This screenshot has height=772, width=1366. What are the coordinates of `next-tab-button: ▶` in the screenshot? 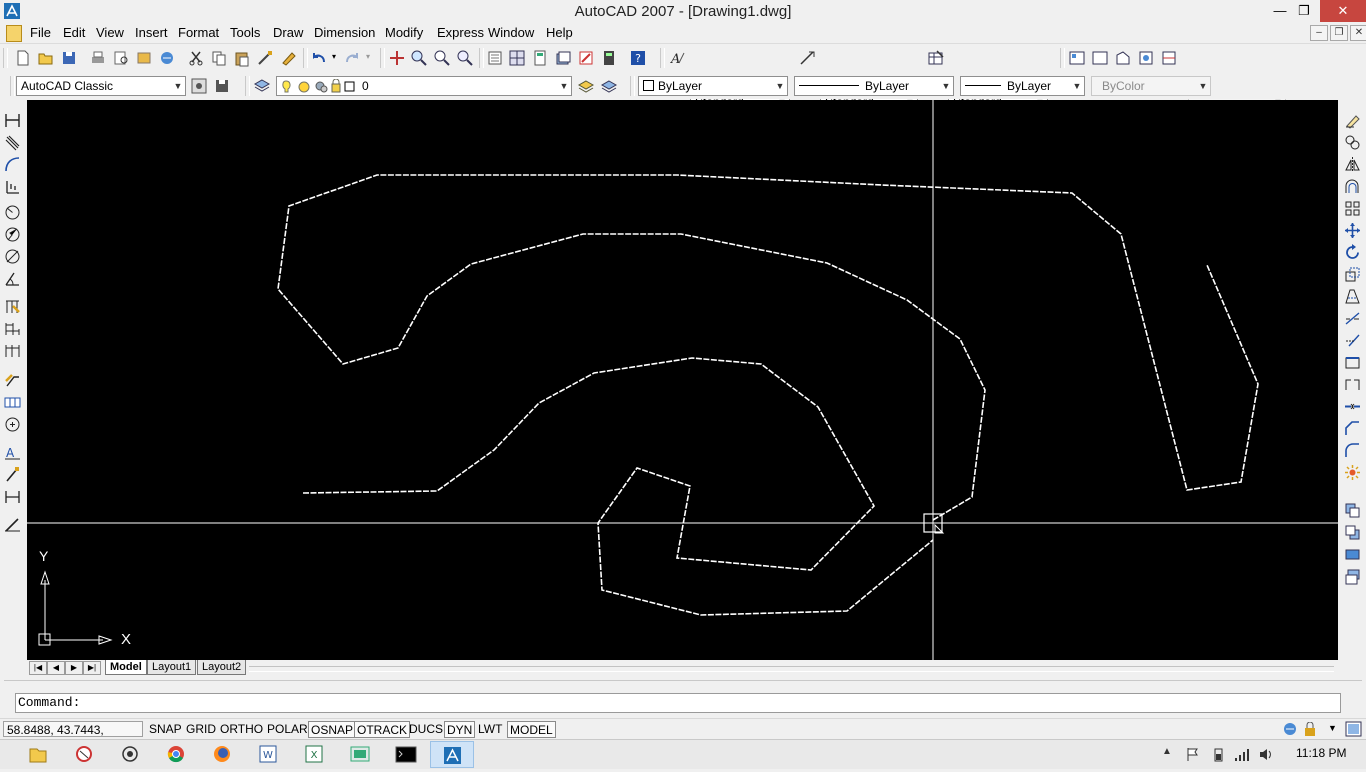 It's located at (74, 668).